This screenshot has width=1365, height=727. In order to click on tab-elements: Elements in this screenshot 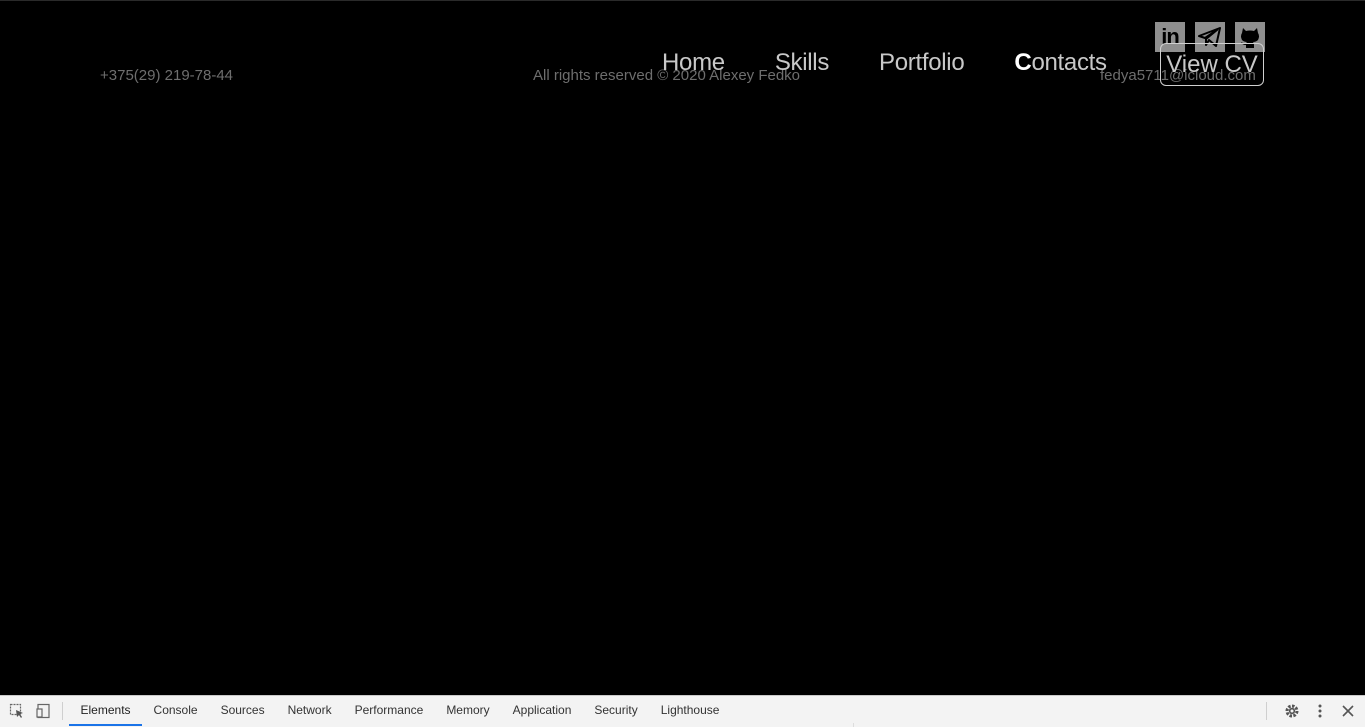, I will do `click(106, 711)`.